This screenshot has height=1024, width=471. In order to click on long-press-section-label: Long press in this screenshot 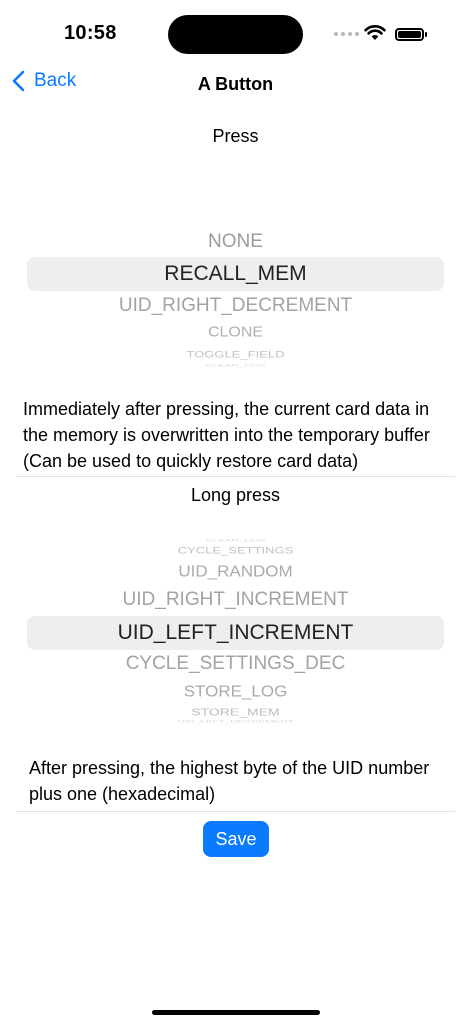, I will do `click(235, 495)`.